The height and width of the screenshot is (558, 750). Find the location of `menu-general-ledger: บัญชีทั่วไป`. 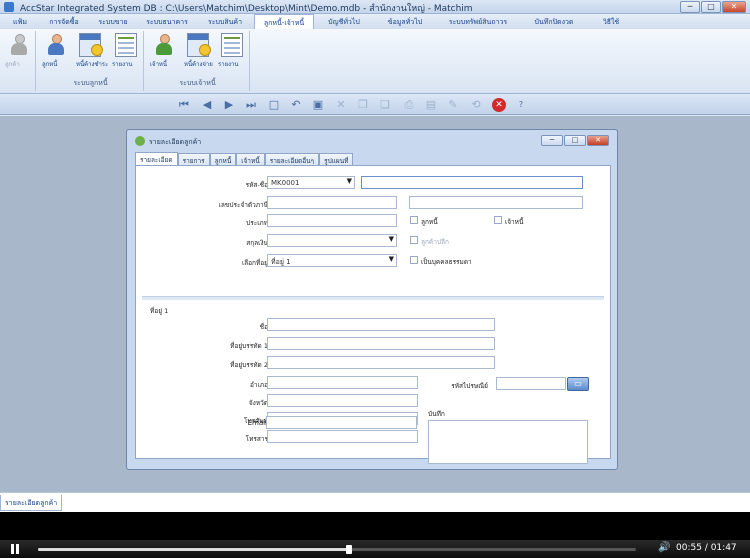

menu-general-ledger: บัญชีทั่วไป is located at coordinates (344, 21).